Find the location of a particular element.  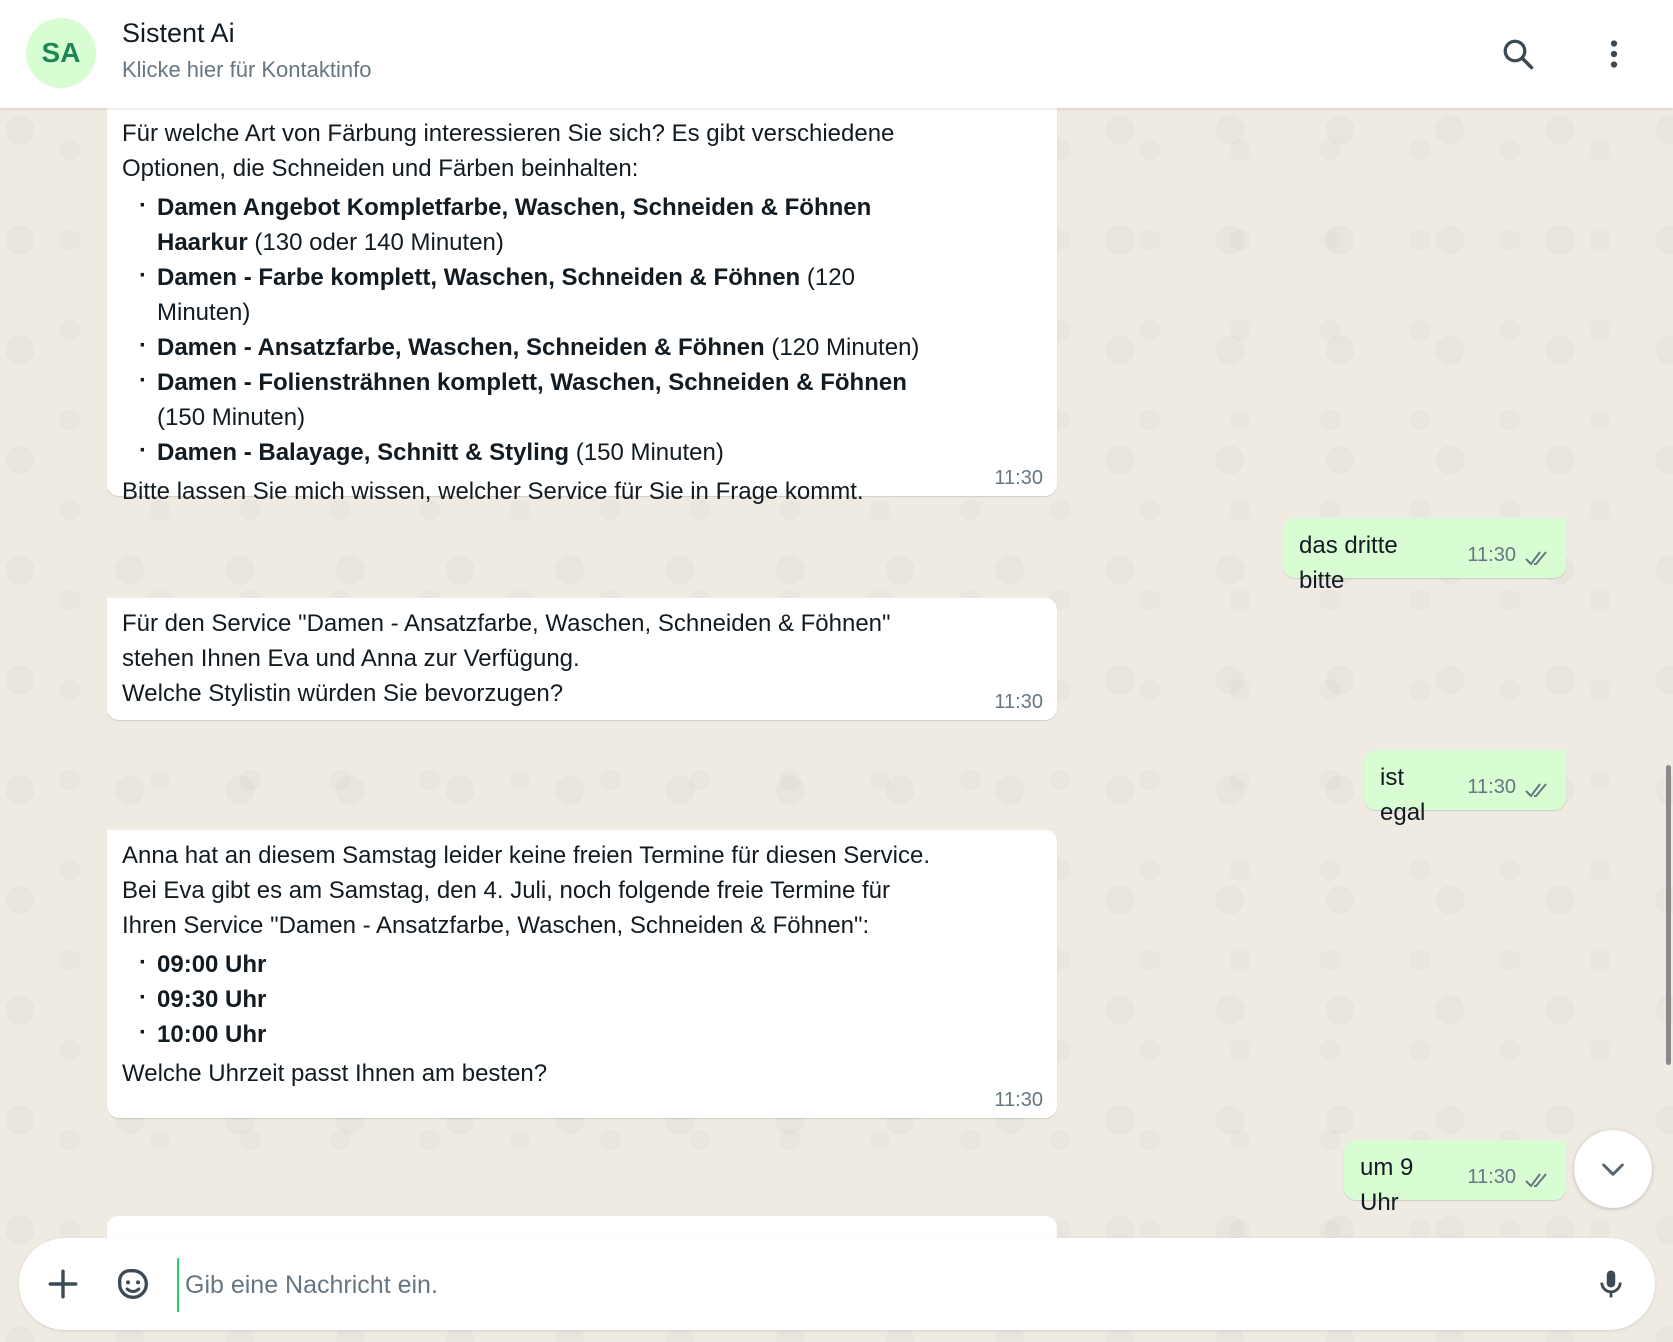

scrollbar is located at coordinates (1668, 915).